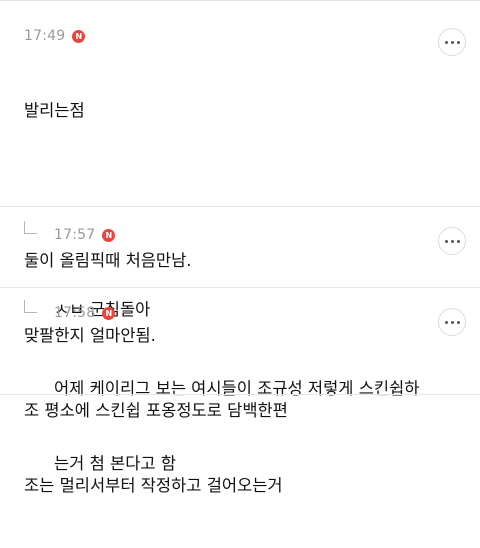  Describe the element at coordinates (240, 394) in the screenshot. I see `comment-divider` at that location.